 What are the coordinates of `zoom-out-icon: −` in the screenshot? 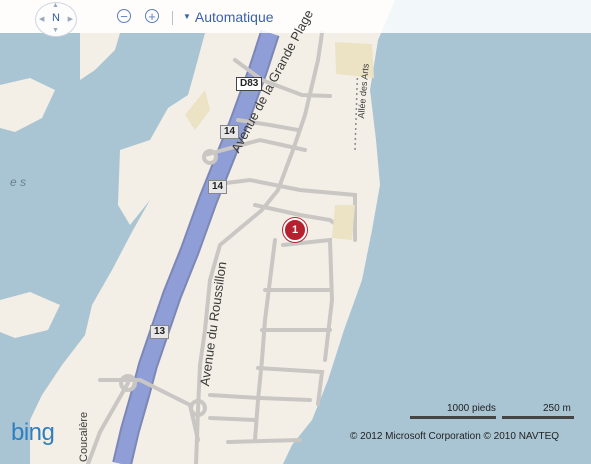 It's located at (124, 16).